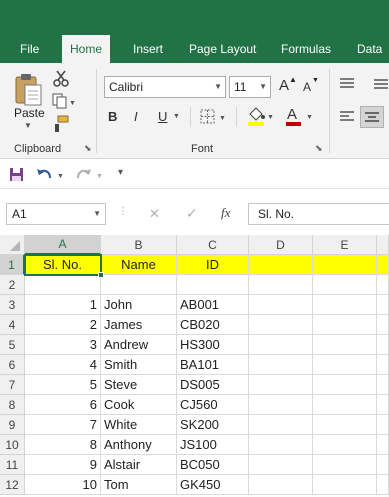 The width and height of the screenshot is (389, 497). Describe the element at coordinates (16, 174) in the screenshot. I see `save-icon` at that location.